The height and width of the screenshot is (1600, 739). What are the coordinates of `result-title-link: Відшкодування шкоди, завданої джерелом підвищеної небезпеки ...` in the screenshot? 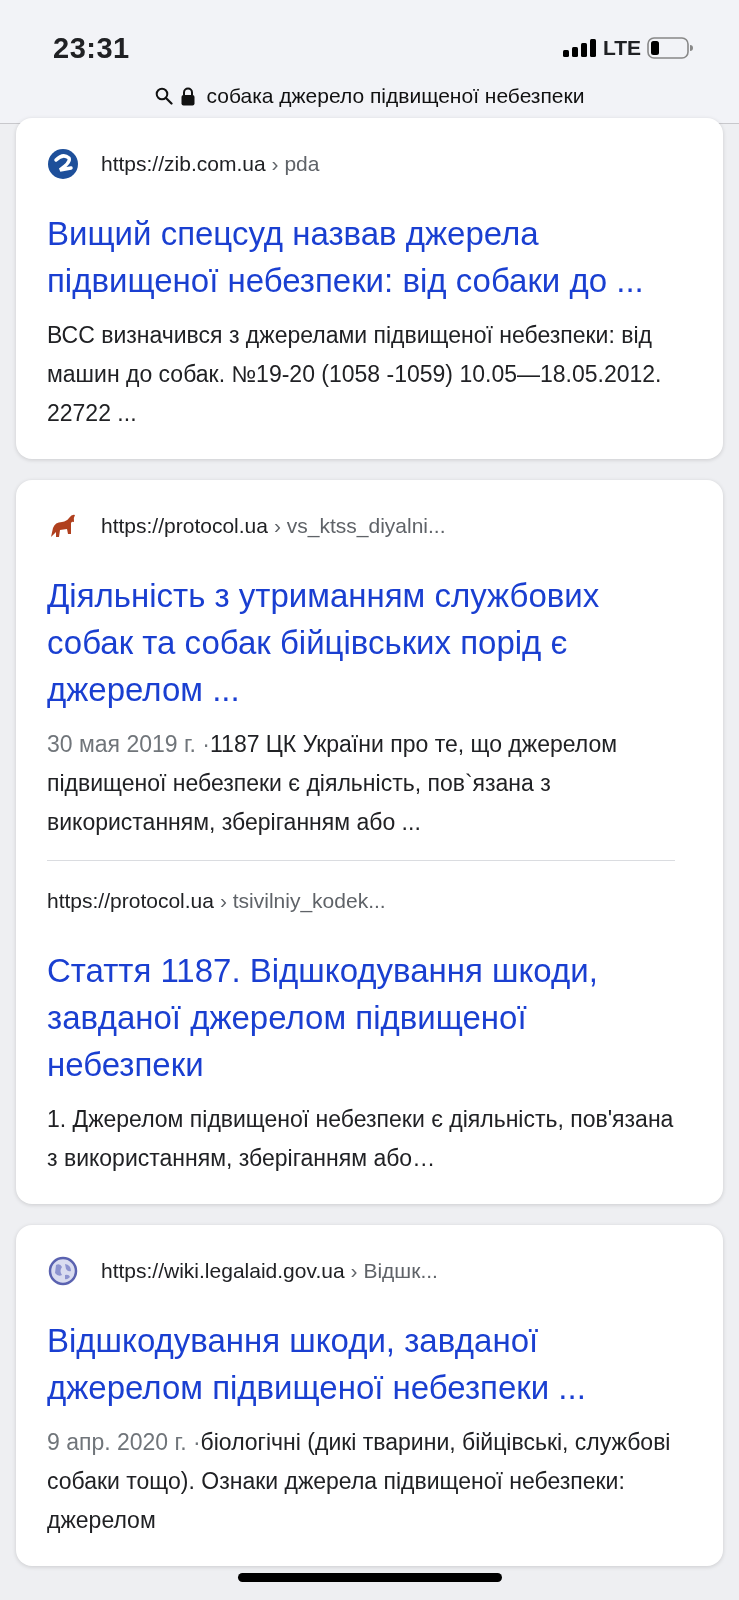 It's located at (361, 1364).